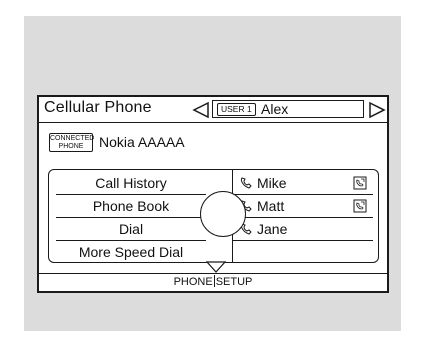 The image size is (425, 345). What do you see at coordinates (377, 110) in the screenshot?
I see `next-user-arrow-icon` at bounding box center [377, 110].